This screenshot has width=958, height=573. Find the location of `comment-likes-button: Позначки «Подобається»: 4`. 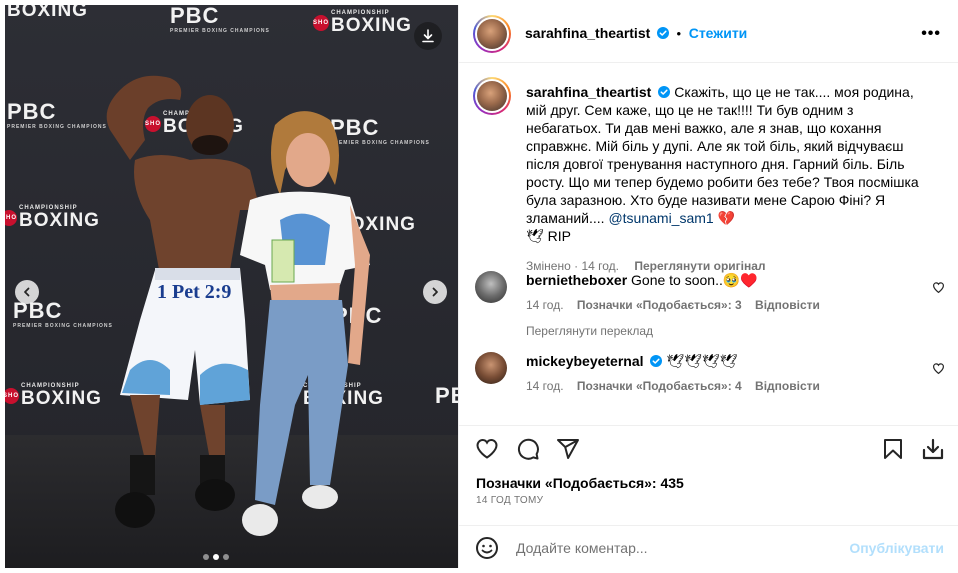

comment-likes-button: Позначки «Подобається»: 4 is located at coordinates (659, 386).